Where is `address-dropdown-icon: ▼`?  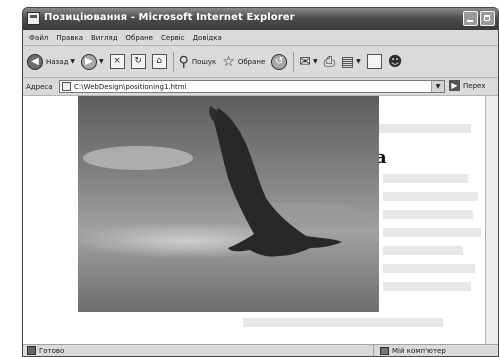
address-dropdown-icon: ▼ is located at coordinates (437, 86).